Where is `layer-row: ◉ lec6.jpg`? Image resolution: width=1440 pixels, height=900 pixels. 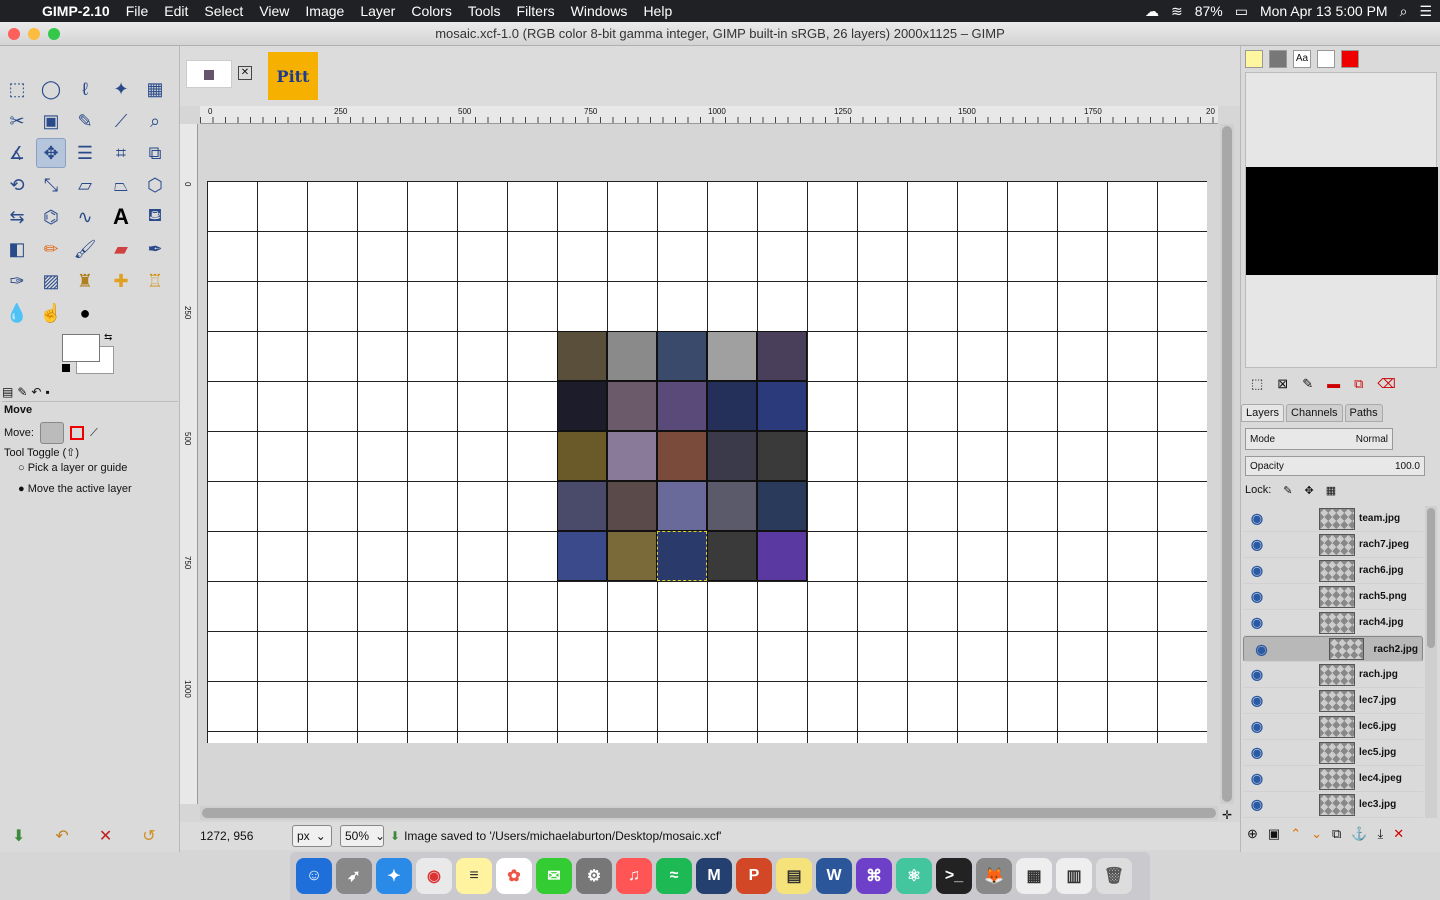
layer-row: ◉ lec6.jpg is located at coordinates (1333, 727).